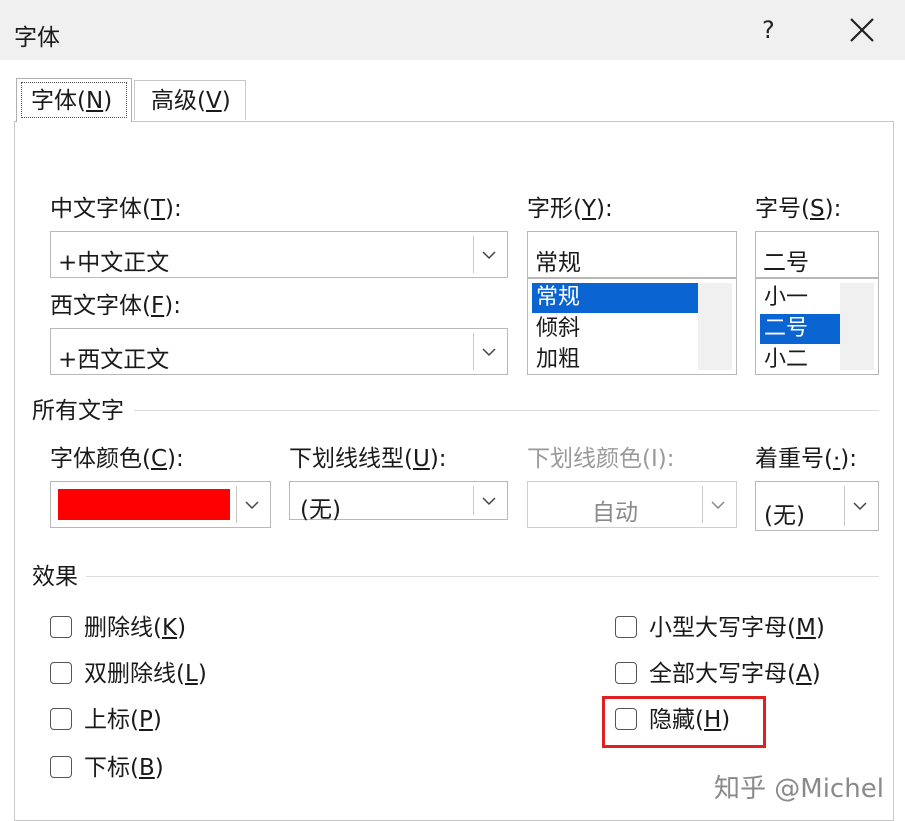  I want to click on underline-color-label: 下划线颜色(I):, so click(601, 459).